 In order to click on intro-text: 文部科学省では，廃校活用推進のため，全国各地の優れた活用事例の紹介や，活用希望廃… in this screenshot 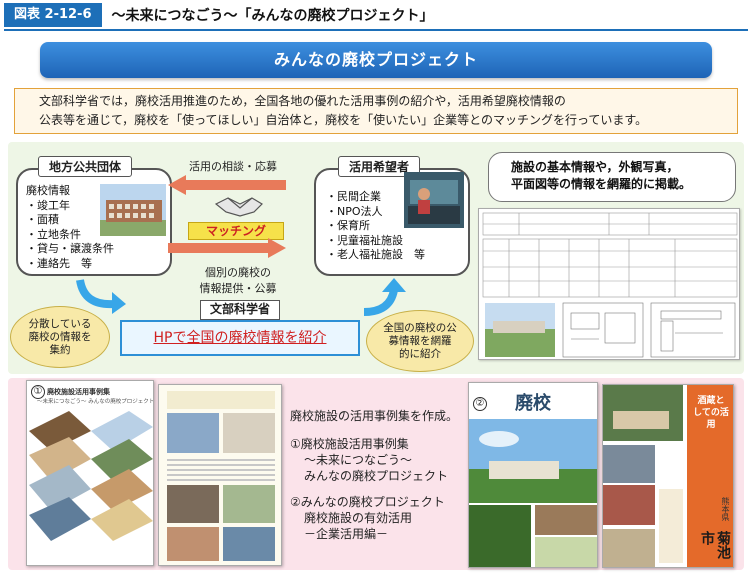, I will do `click(376, 111)`.